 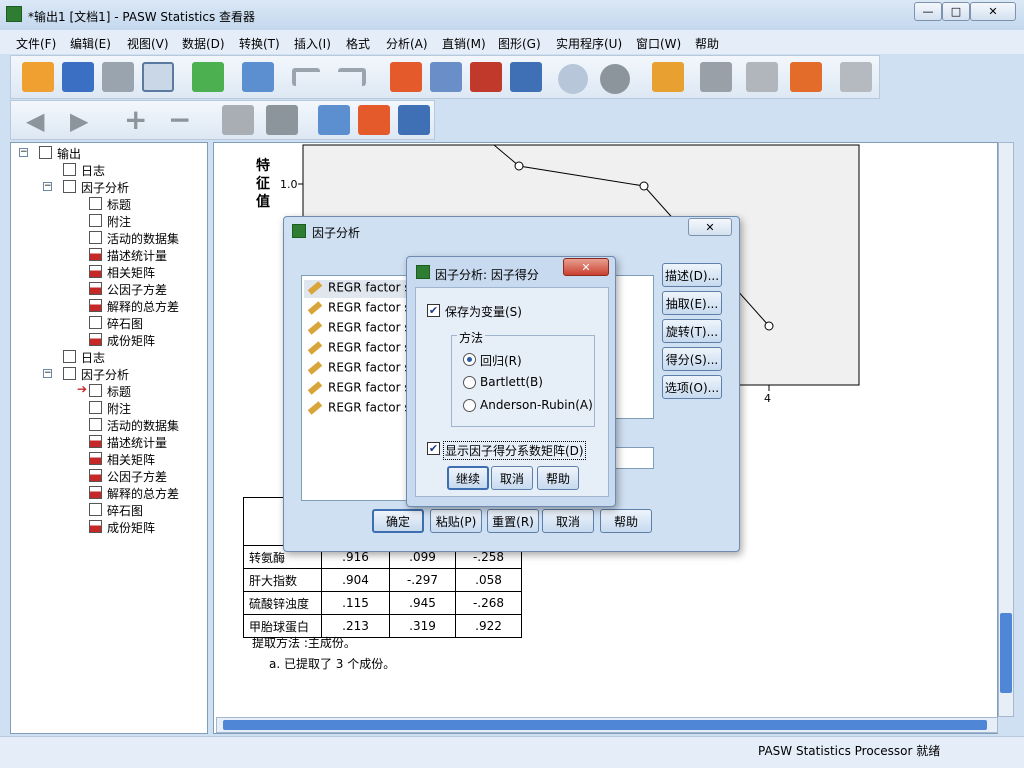 I want to click on back-icon: ◀, so click(x=35, y=121).